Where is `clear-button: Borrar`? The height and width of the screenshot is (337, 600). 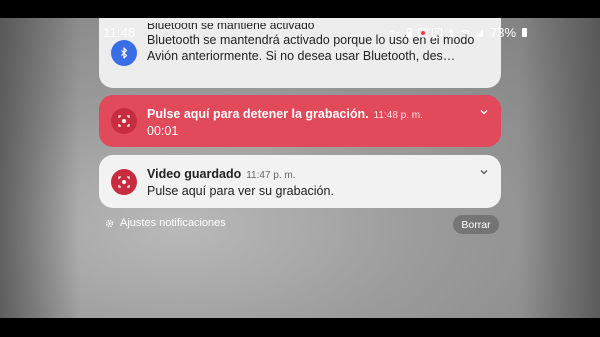
clear-button: Borrar is located at coordinates (476, 224).